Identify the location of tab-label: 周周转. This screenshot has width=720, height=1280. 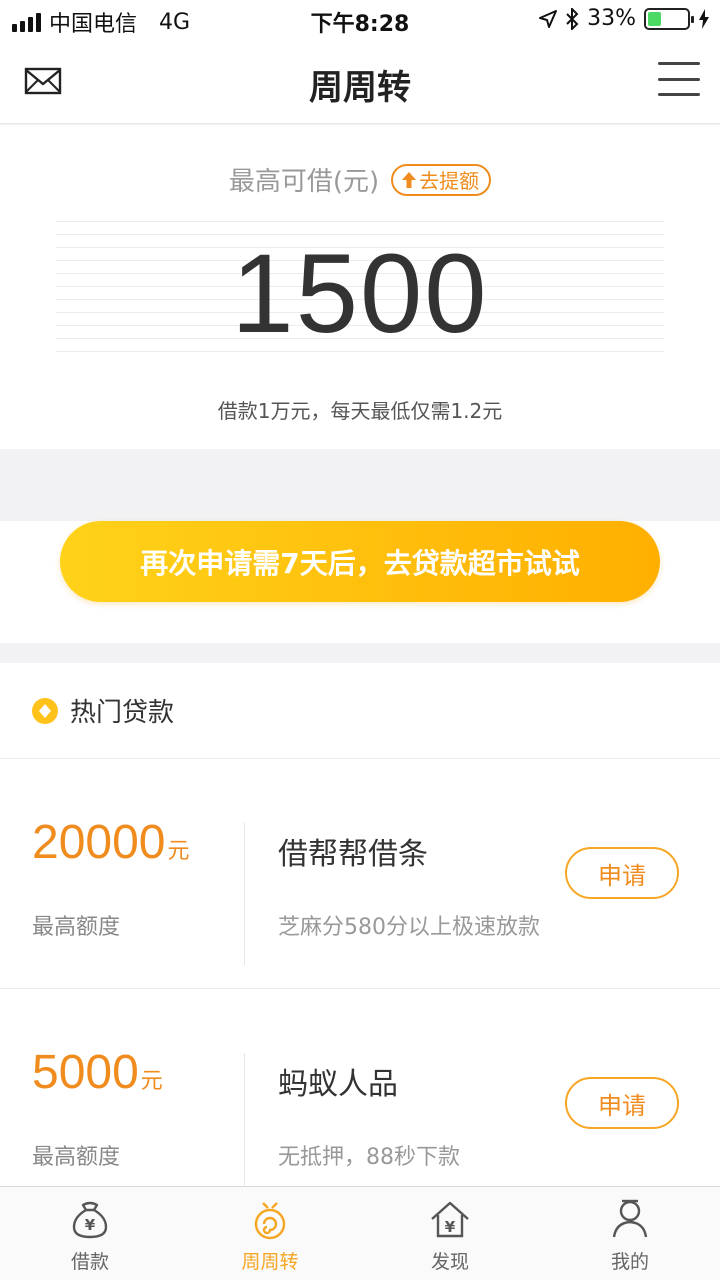
(270, 1262).